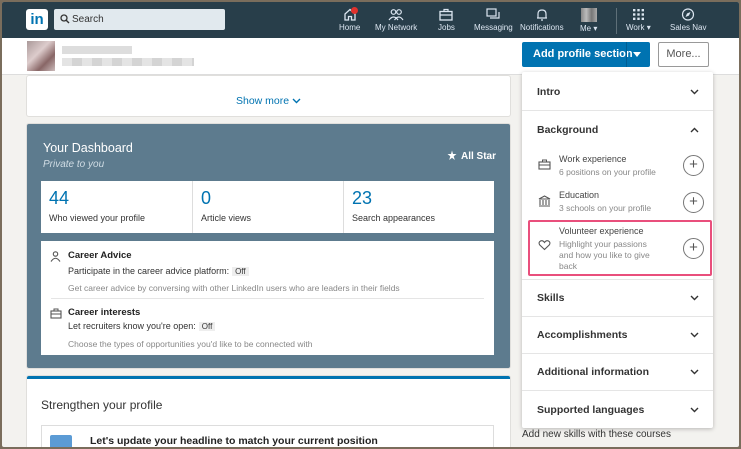  What do you see at coordinates (37, 19) in the screenshot?
I see `linkedin-logo: in` at bounding box center [37, 19].